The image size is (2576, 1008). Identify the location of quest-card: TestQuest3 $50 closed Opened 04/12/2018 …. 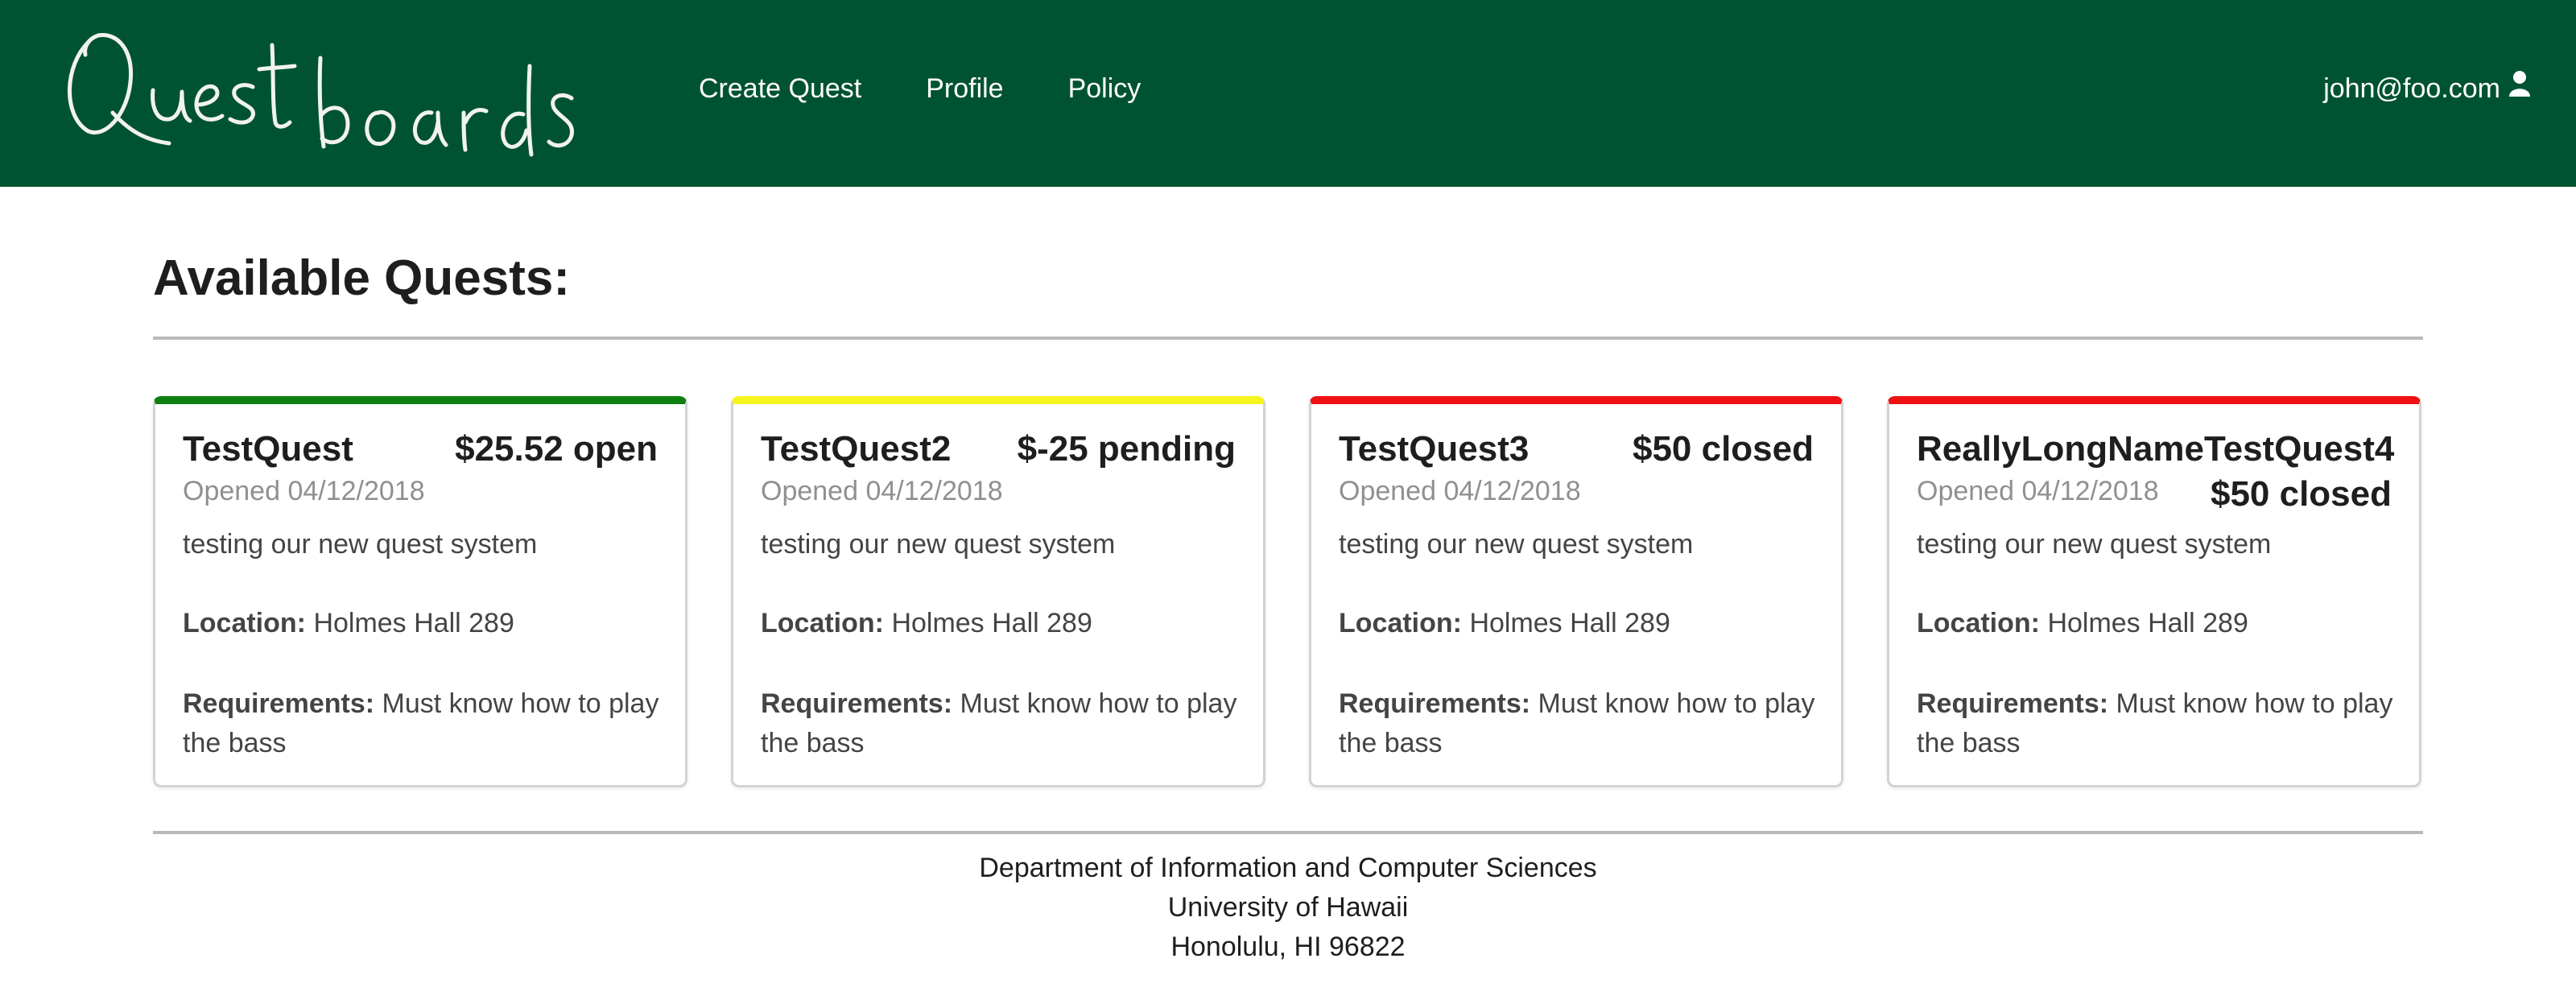
(1576, 591).